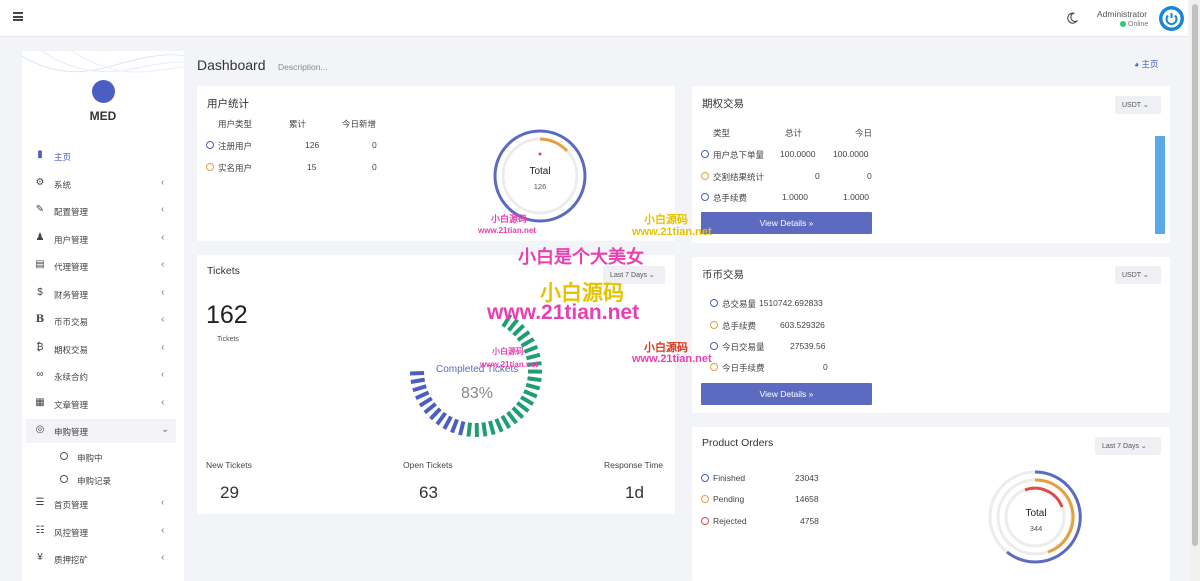 Image resolution: width=1200 pixels, height=581 pixels. I want to click on newspaper-icon: ▦, so click(40, 402).